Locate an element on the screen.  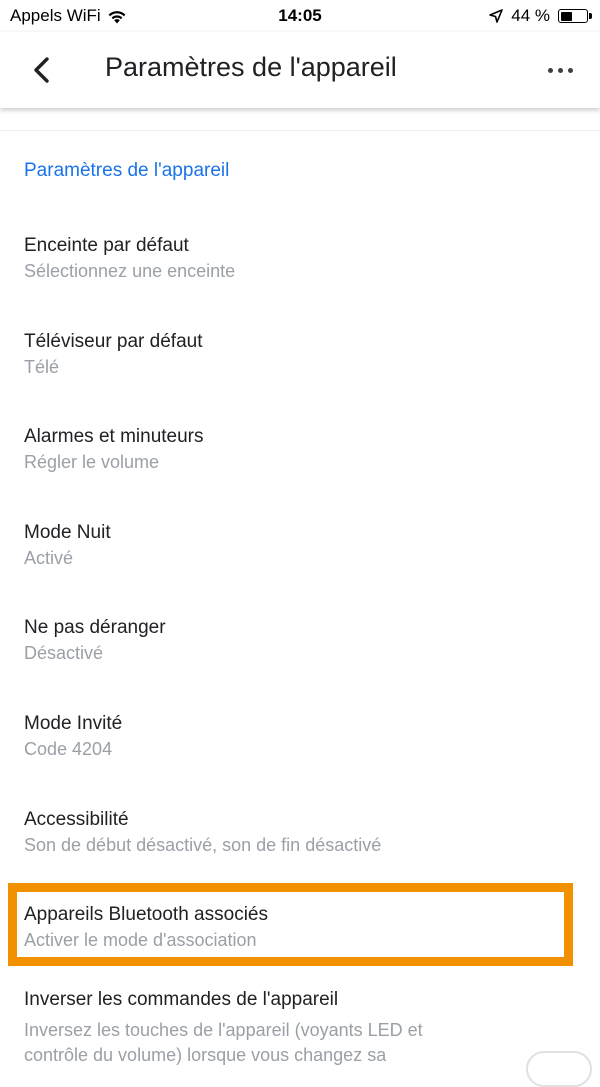
setting-subtitle: Code 4204 is located at coordinates (68, 748).